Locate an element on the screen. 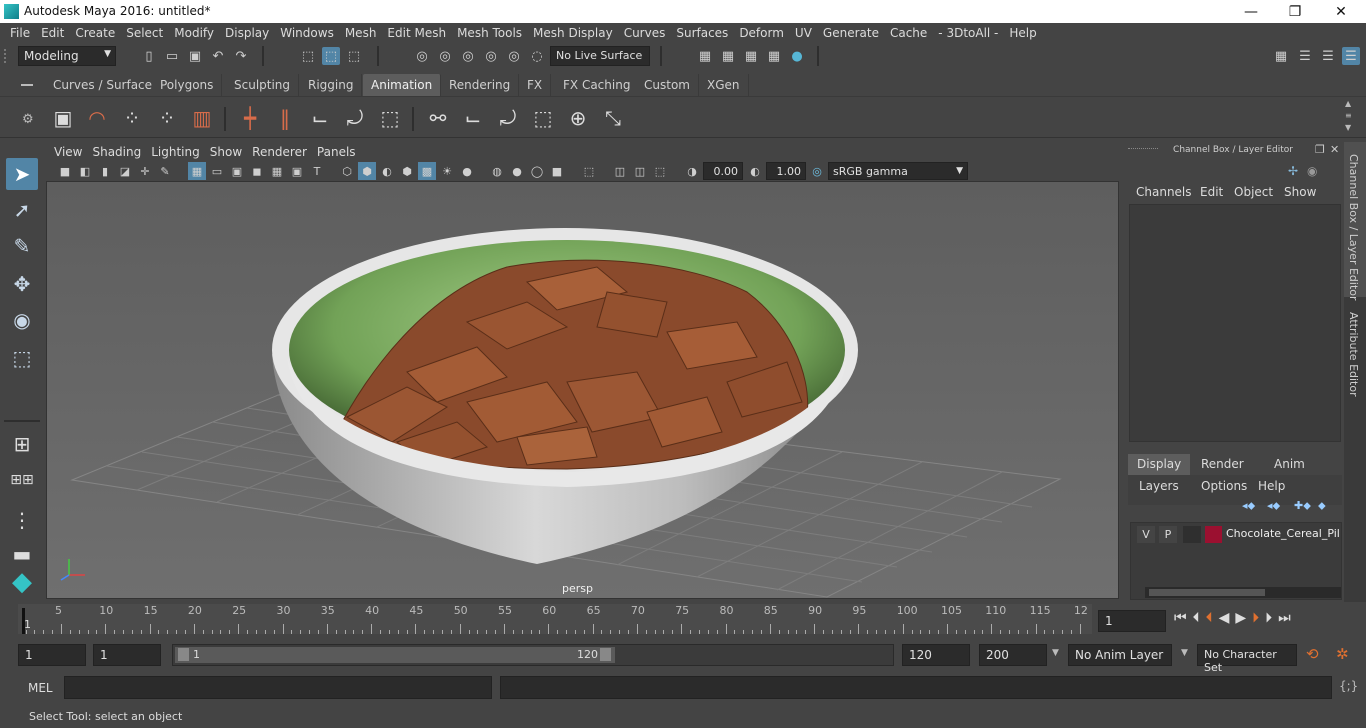  animation-snapshot-icon: ▥ is located at coordinates (202, 118).